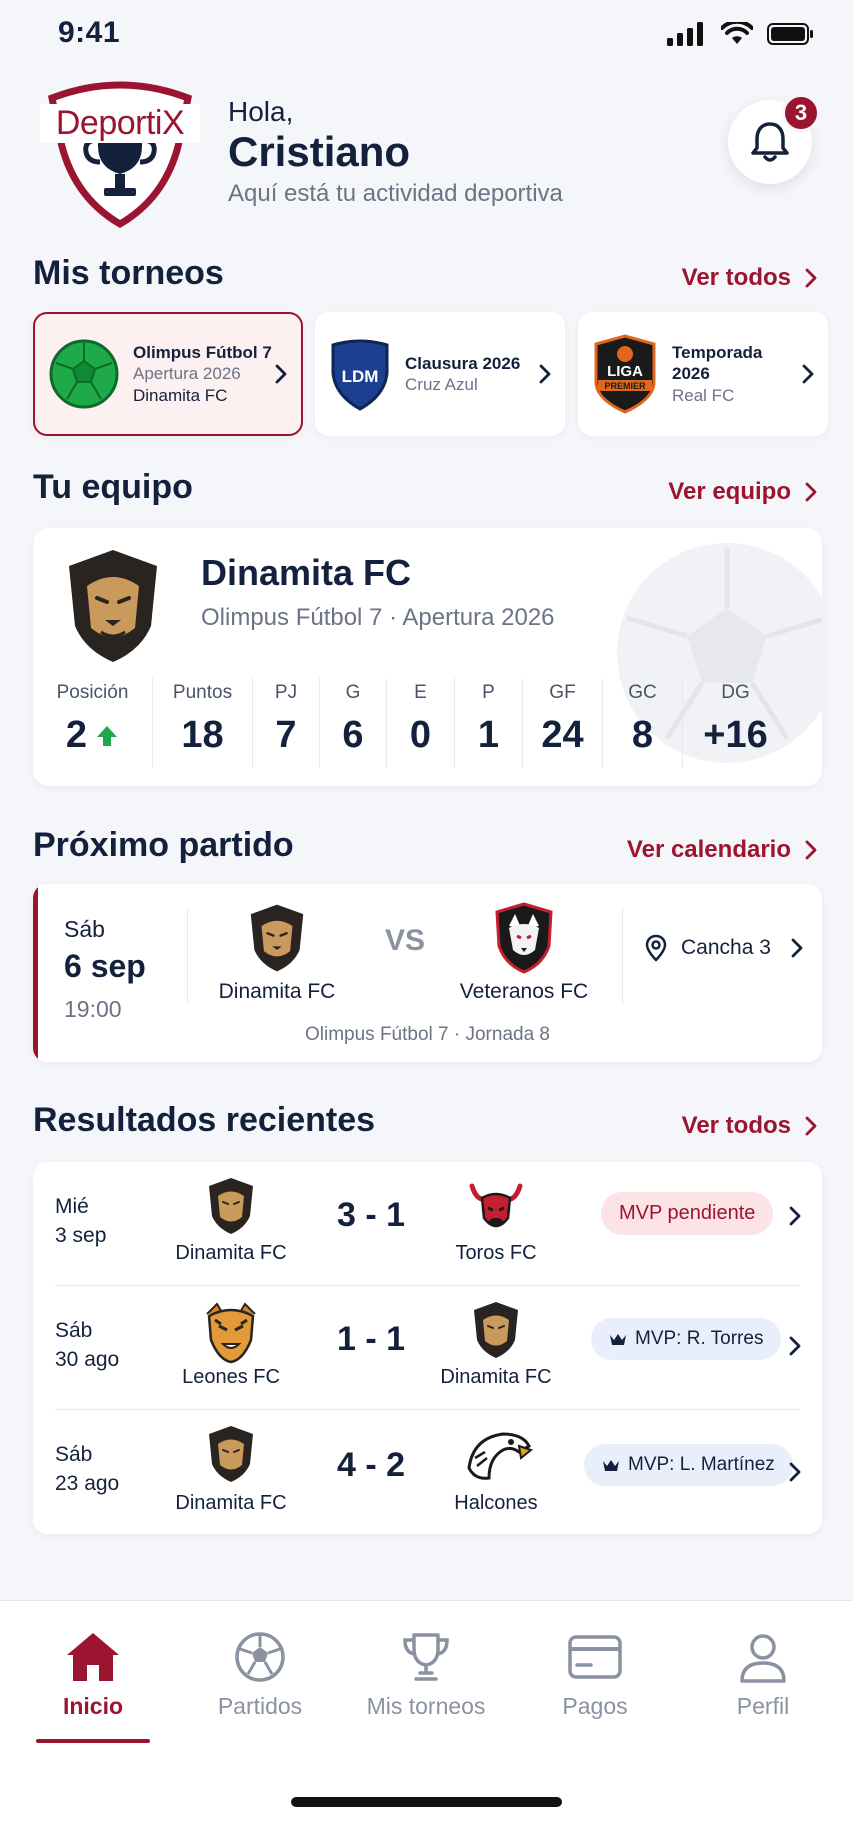 This screenshot has height=1844, width=853. I want to click on stat-value: 18, so click(202, 735).